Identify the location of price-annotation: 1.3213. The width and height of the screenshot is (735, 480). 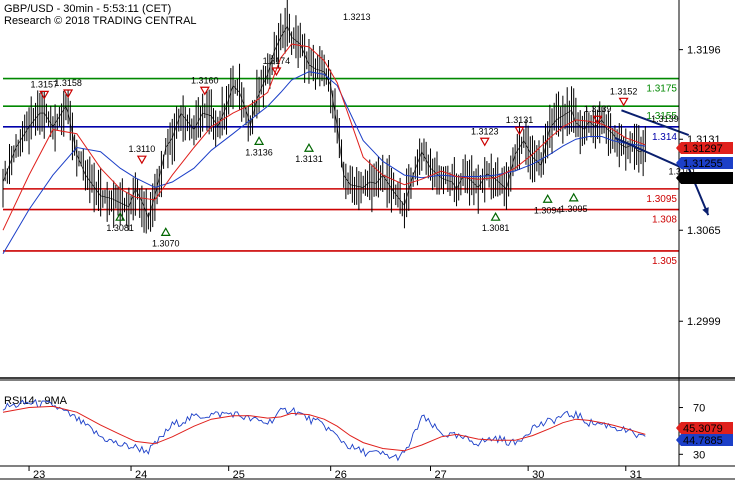
(357, 17).